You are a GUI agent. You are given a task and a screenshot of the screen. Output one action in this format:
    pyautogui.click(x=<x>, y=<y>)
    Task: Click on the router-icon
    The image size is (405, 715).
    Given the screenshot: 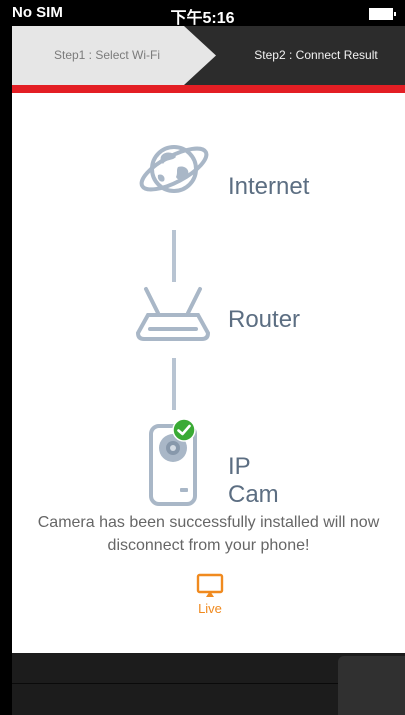 What is the action you would take?
    pyautogui.click(x=173, y=314)
    